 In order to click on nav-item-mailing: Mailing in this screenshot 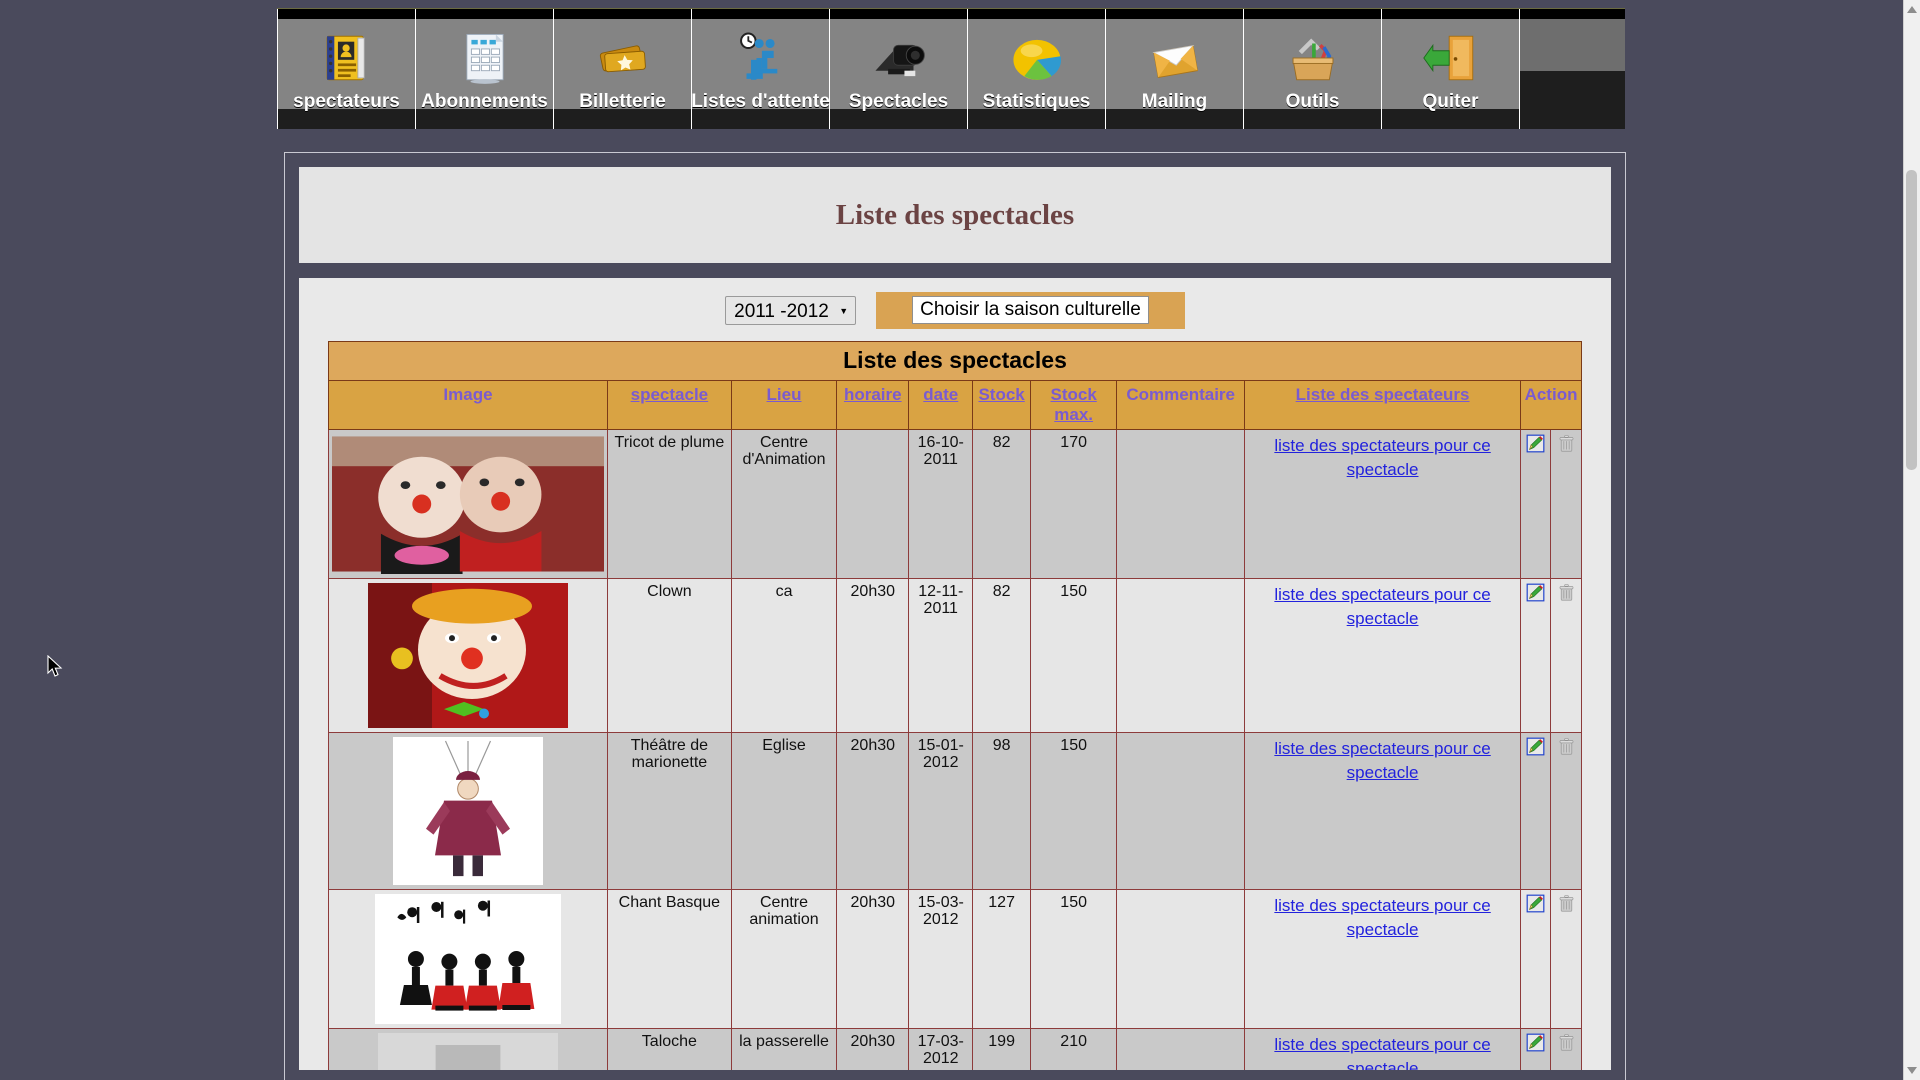, I will do `click(1175, 69)`.